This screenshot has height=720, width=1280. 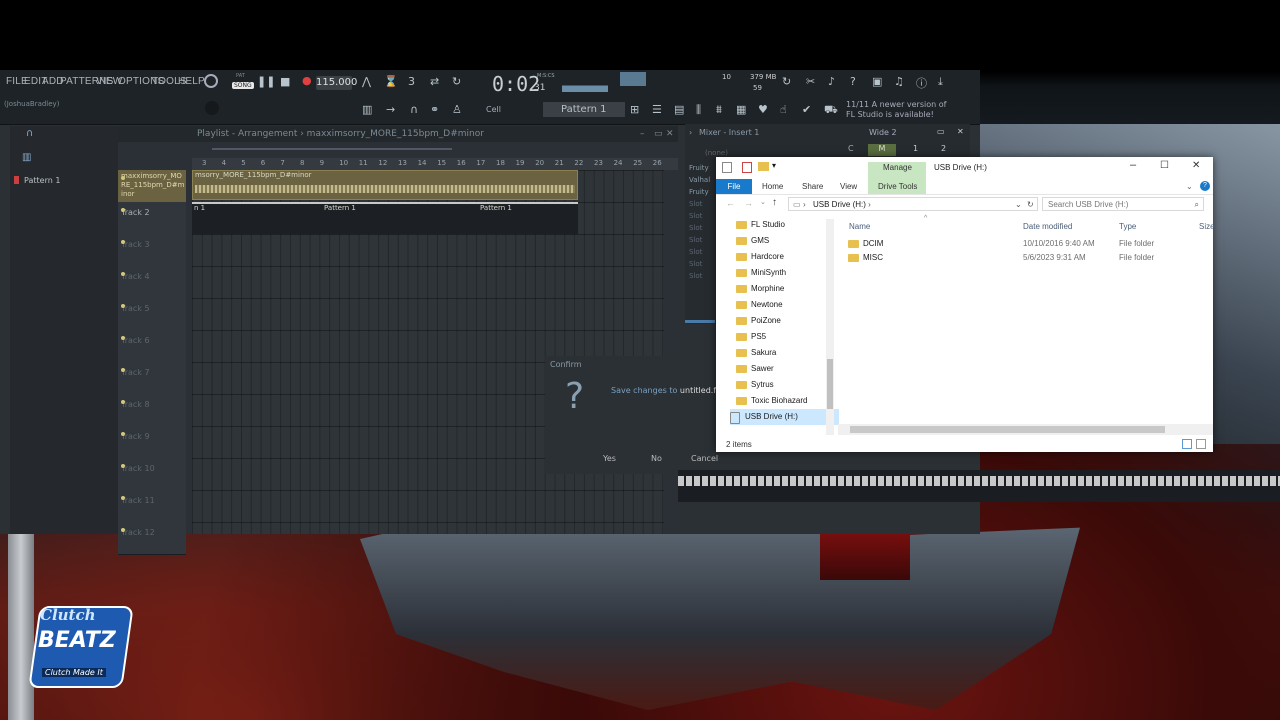 What do you see at coordinates (29, 133) in the screenshot?
I see `headphones-icon: ∩` at bounding box center [29, 133].